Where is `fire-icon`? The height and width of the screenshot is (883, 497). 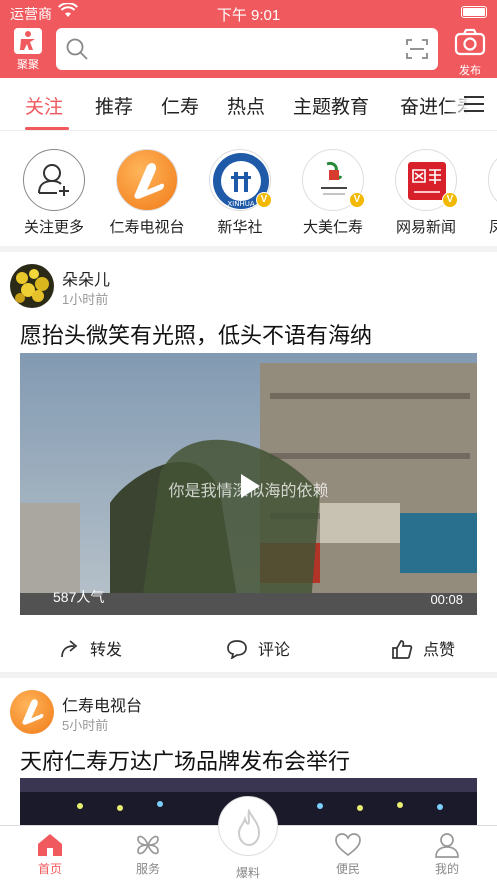 fire-icon is located at coordinates (249, 827).